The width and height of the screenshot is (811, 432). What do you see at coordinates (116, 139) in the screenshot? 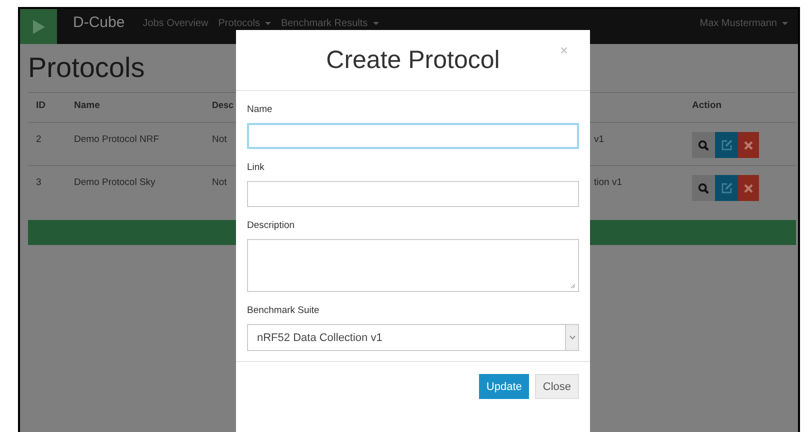
I see `table-cell: Demo Protocol NRF` at bounding box center [116, 139].